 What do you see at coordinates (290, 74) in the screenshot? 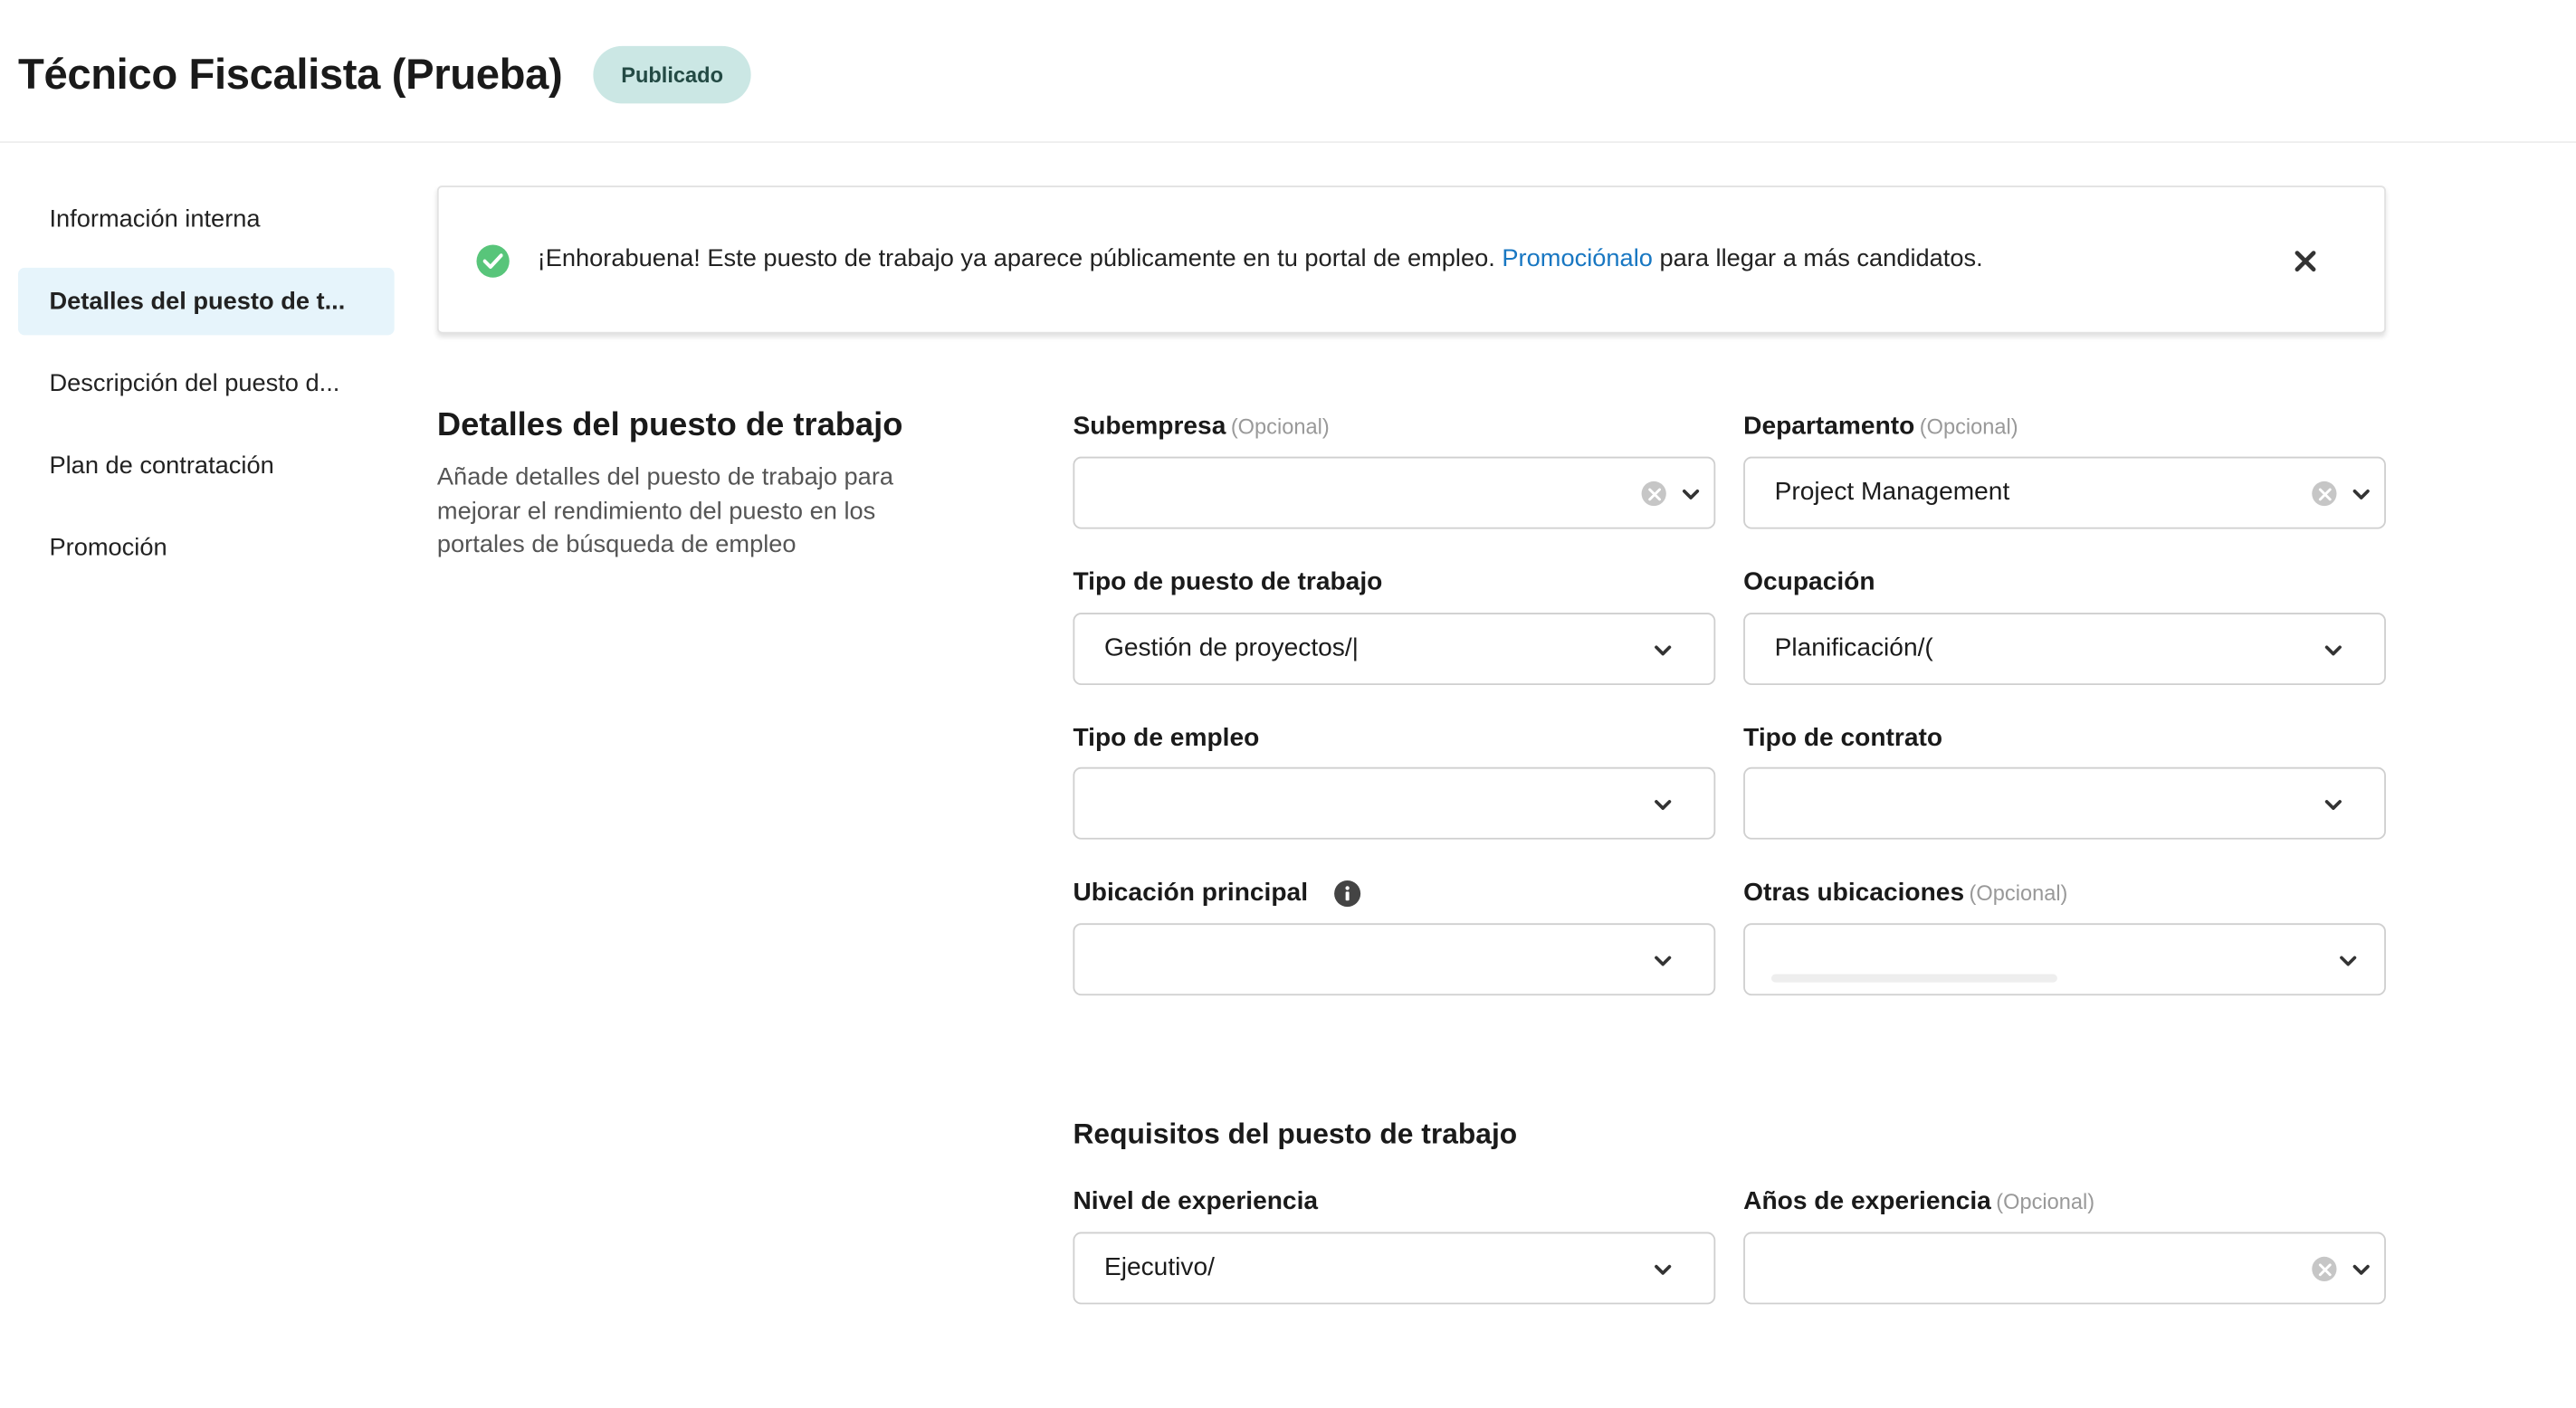
I see `page-title: Técnico Fiscalista (Prueba)` at bounding box center [290, 74].